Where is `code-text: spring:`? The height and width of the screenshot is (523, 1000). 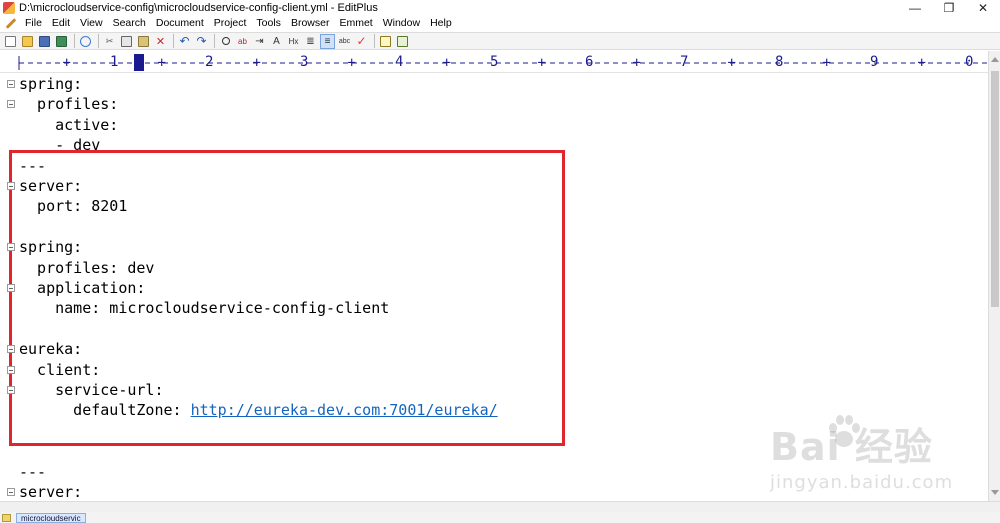
code-text: spring: is located at coordinates (51, 247).